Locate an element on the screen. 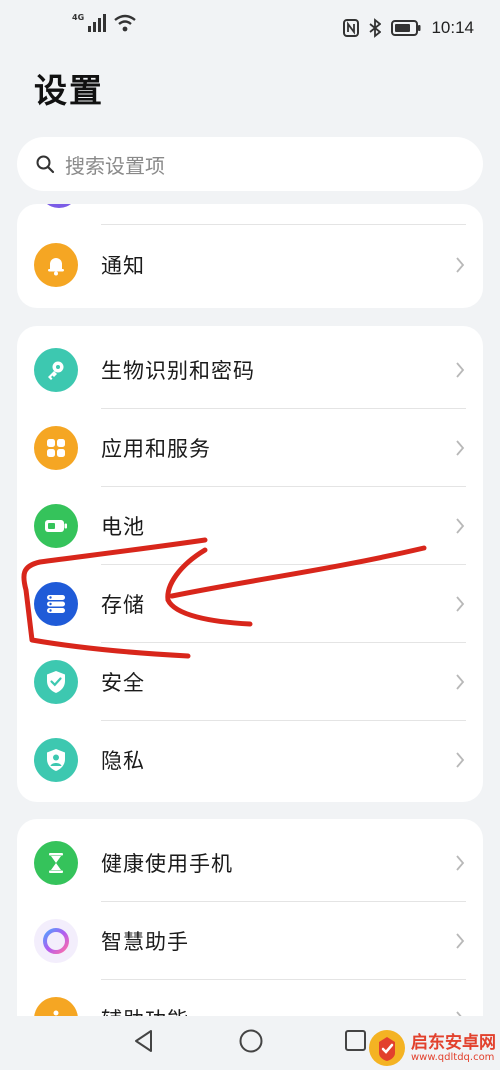 Image resolution: width=500 pixels, height=1070 pixels. shield-check-icon is located at coordinates (56, 682).